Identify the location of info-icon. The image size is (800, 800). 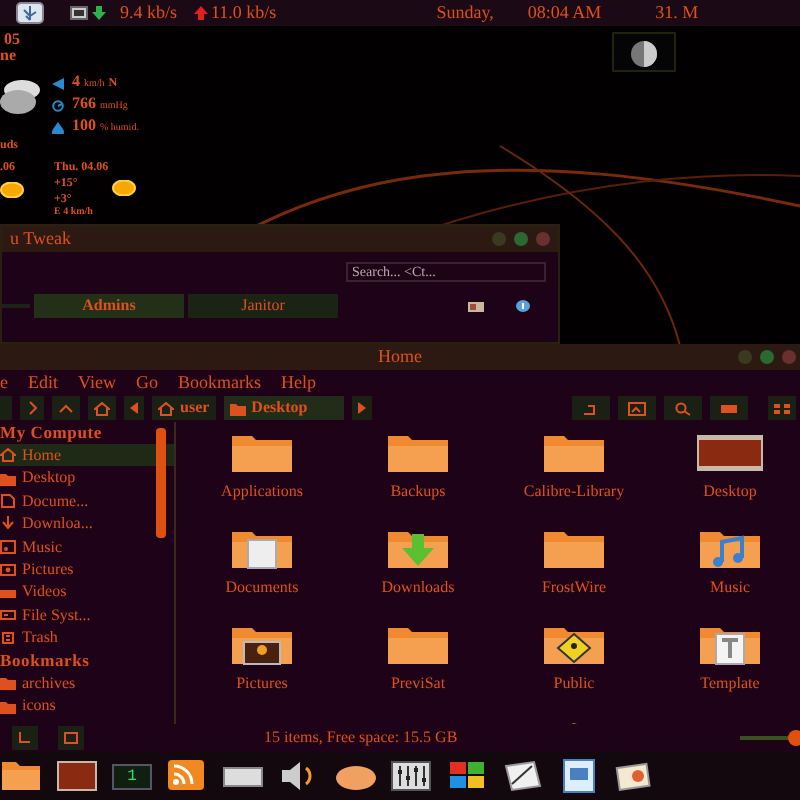
(523, 306).